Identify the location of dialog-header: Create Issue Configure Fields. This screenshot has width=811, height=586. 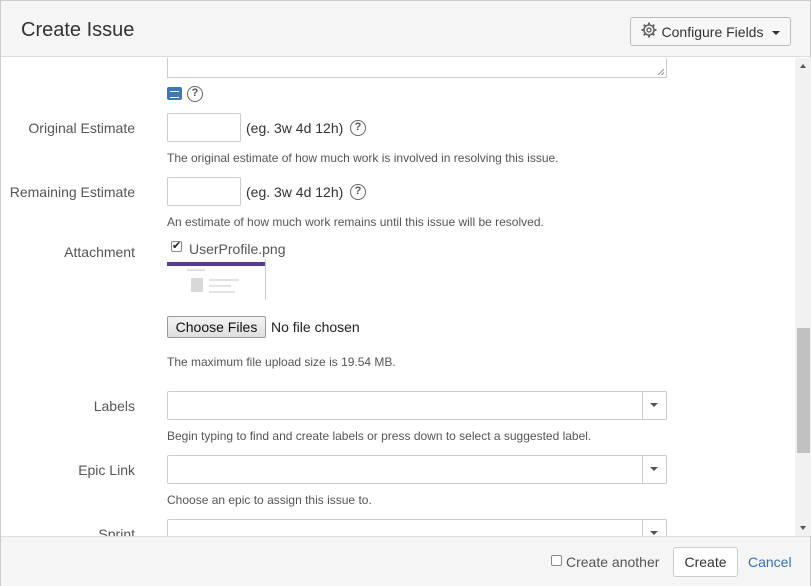
(405, 29).